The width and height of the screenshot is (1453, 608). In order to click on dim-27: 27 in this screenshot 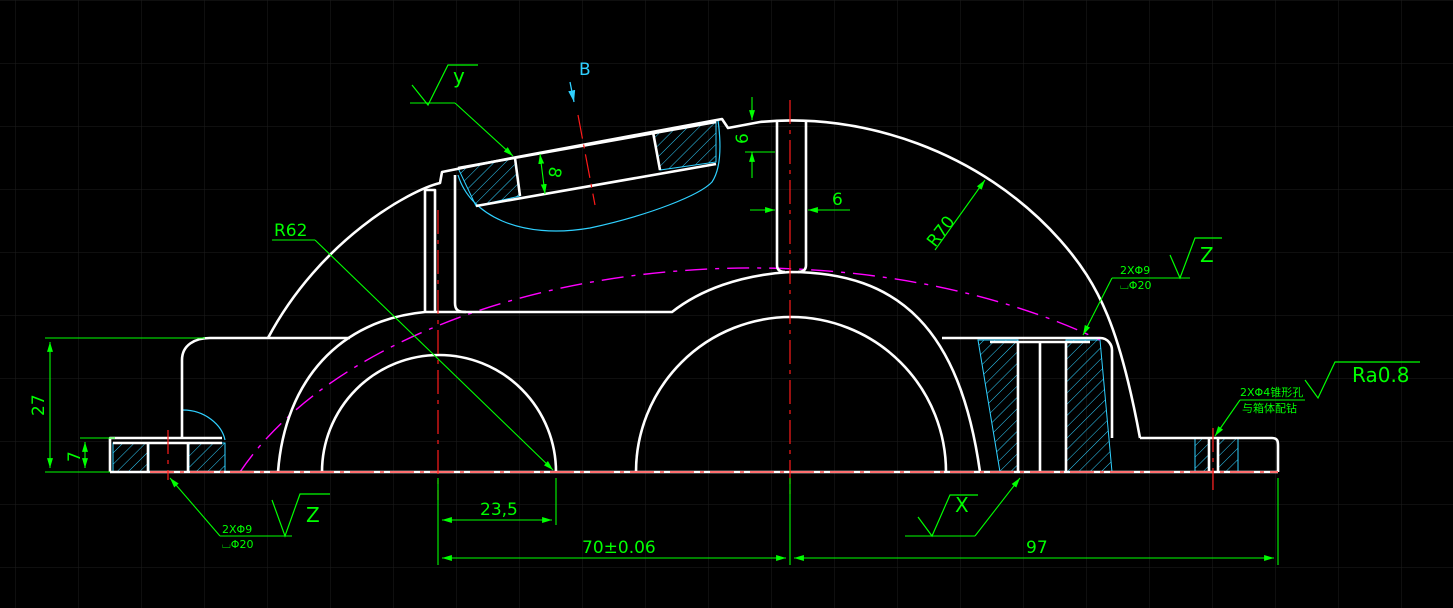, I will do `click(39, 405)`.